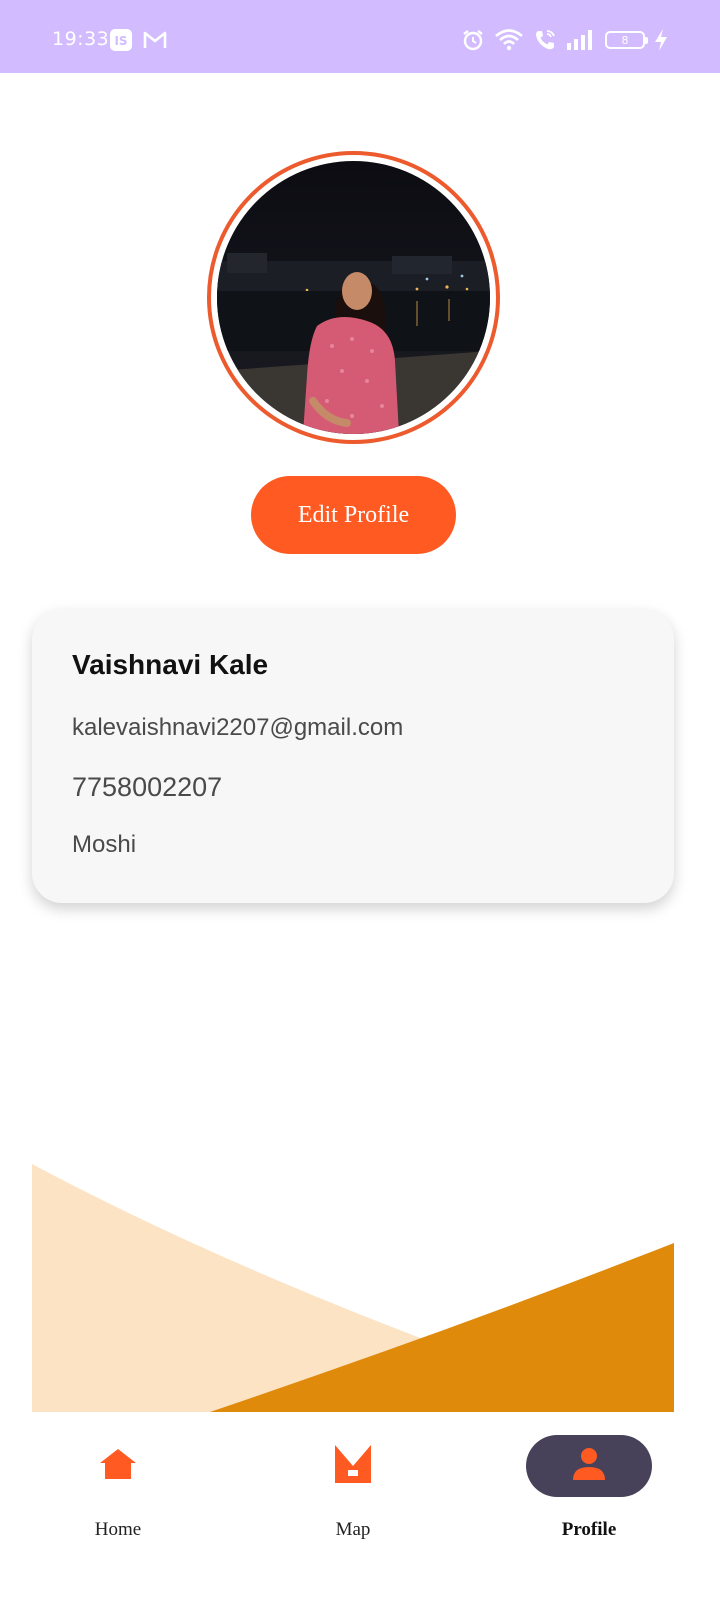 The image size is (720, 1600). Describe the element at coordinates (147, 787) in the screenshot. I see `profile-phone: 7758002207` at that location.